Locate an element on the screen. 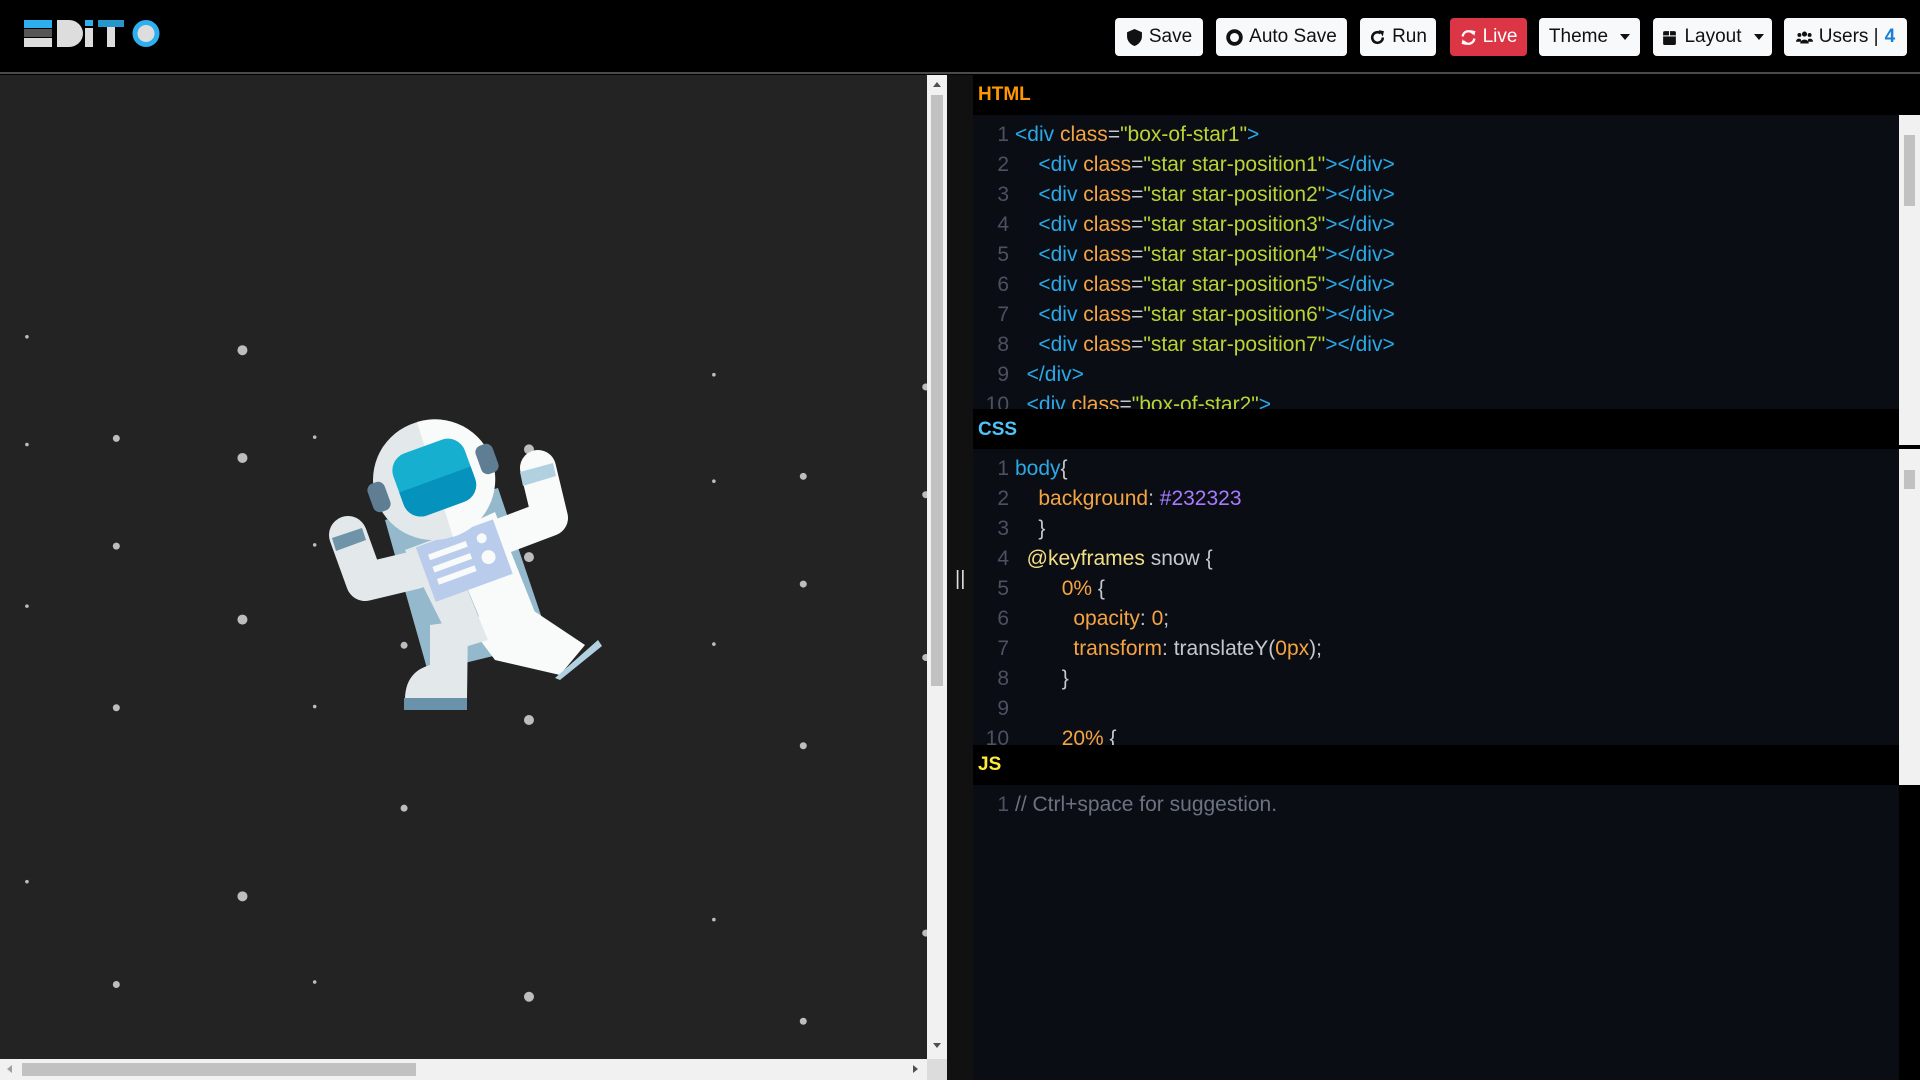 The height and width of the screenshot is (1080, 1920). line-number: 1 is located at coordinates (1003, 804).